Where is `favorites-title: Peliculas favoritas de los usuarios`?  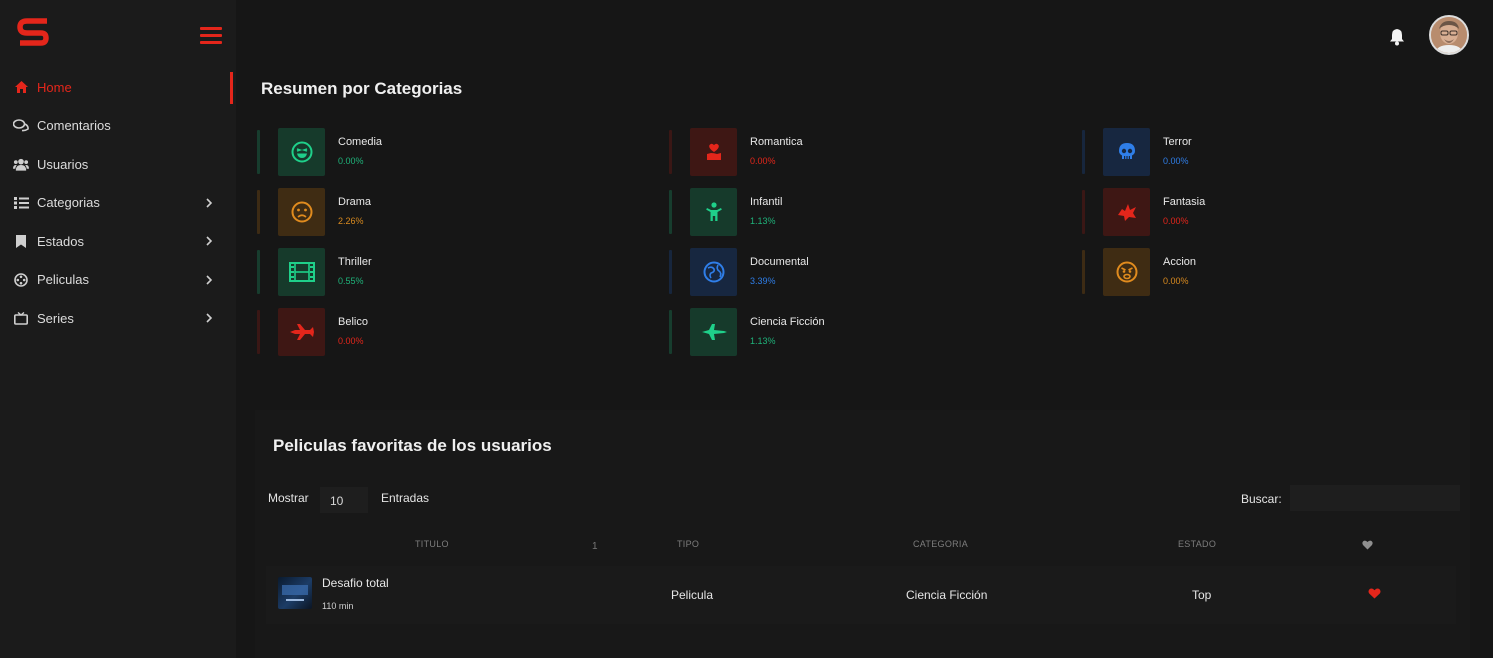 favorites-title: Peliculas favoritas de los usuarios is located at coordinates (412, 445).